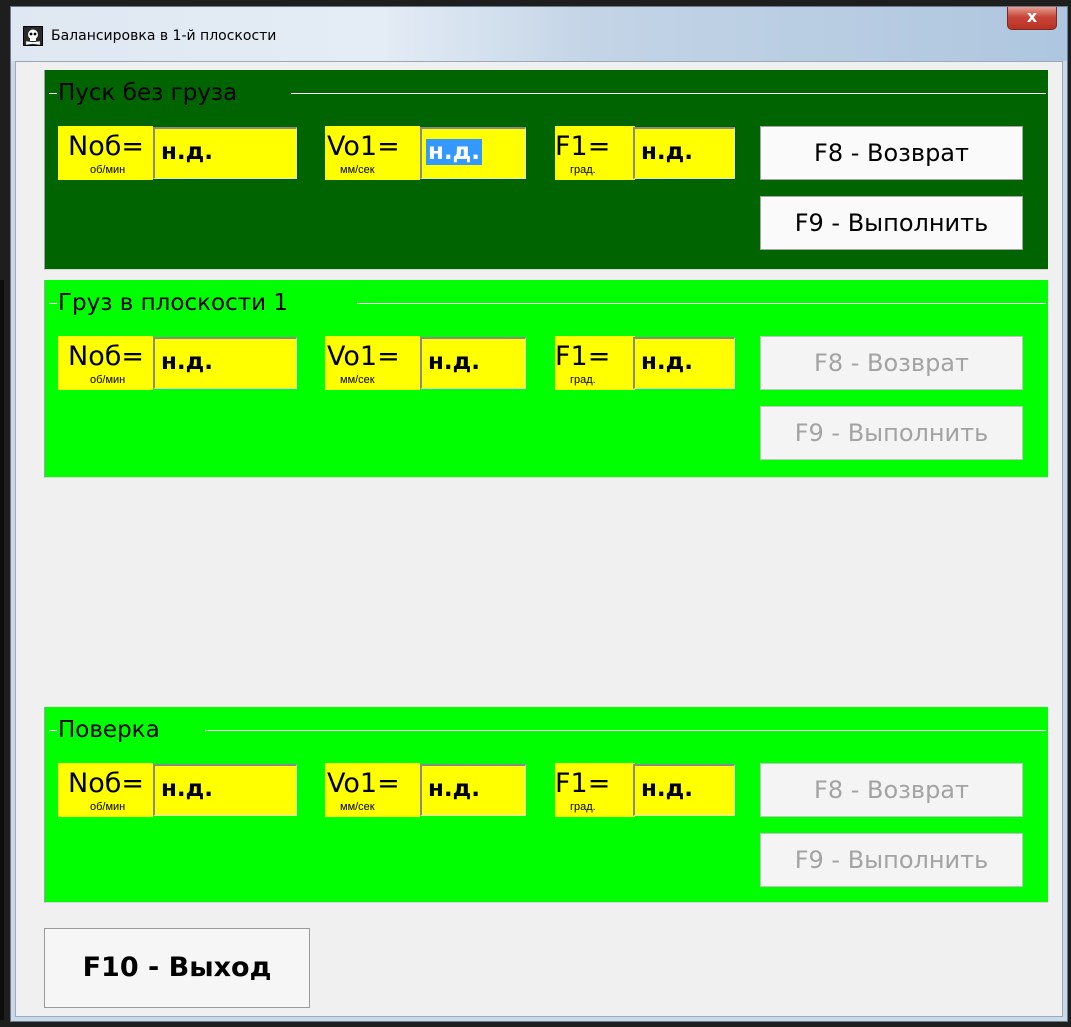 This screenshot has width=1071, height=1027. I want to click on panel-header-bar, so click(546, 715).